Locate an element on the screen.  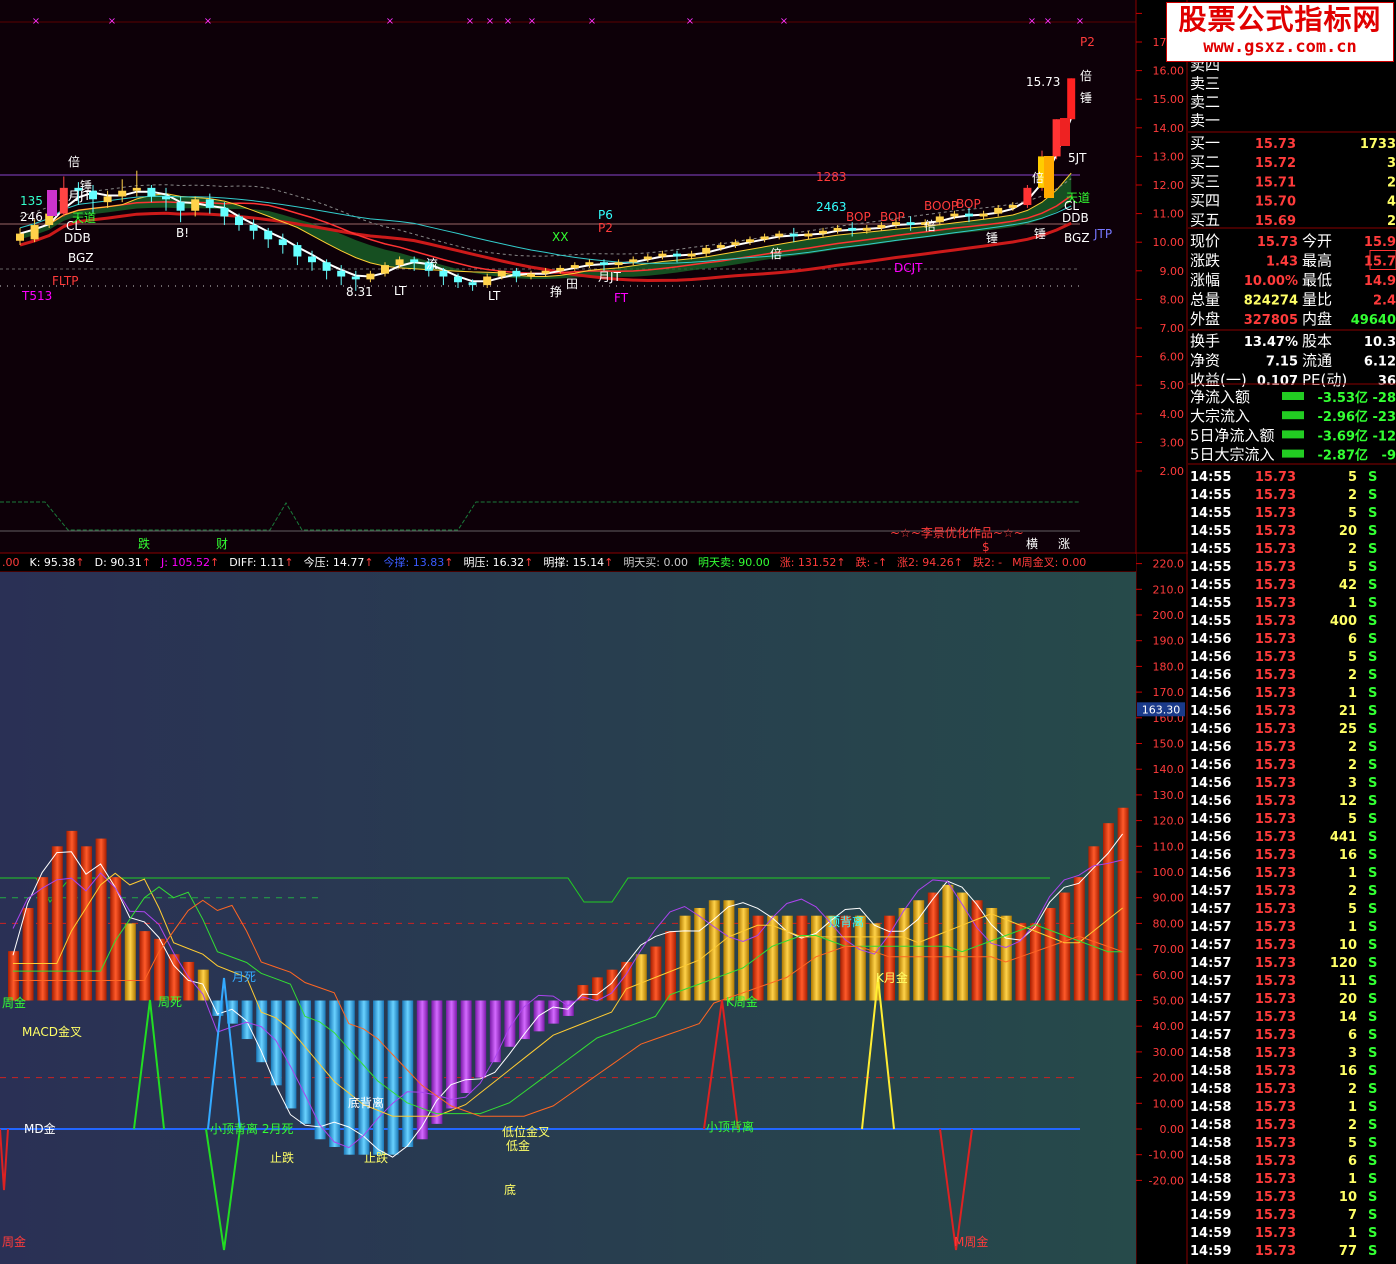
tick-volume: 2 is located at coordinates (1352, 891).